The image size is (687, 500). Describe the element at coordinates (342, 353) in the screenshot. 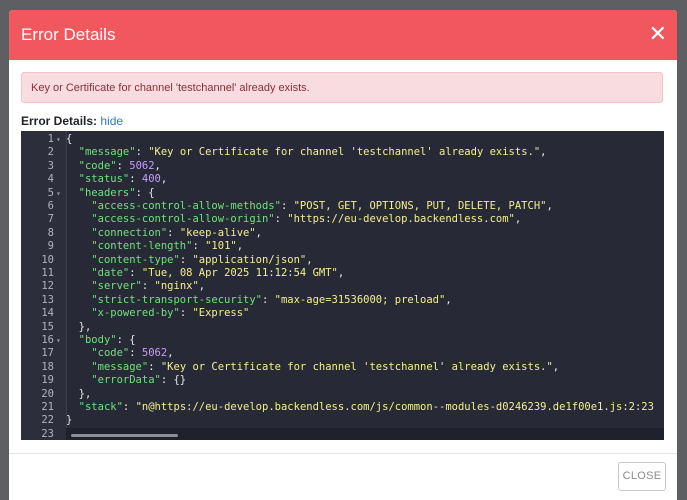

I see `code-line: 17 "code": 5062,` at that location.